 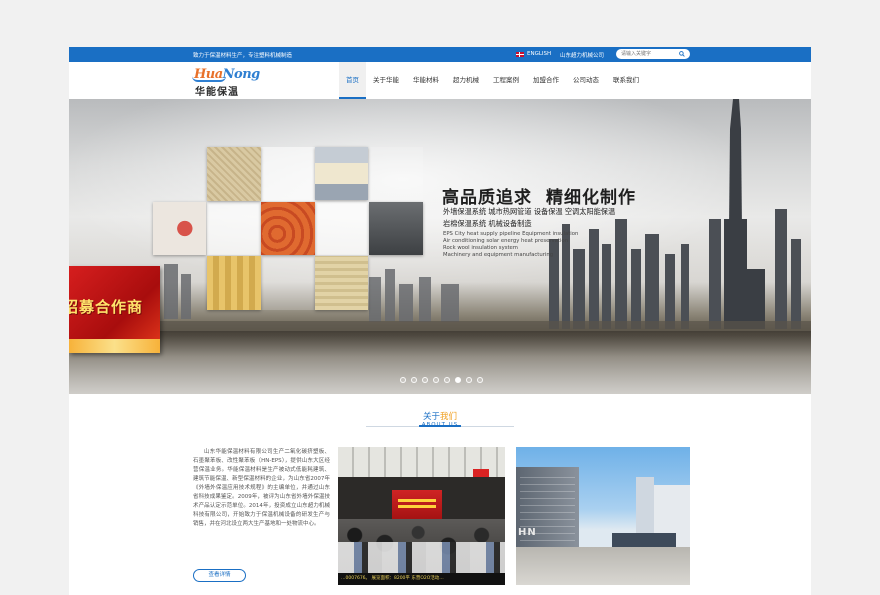 I want to click on nav-item-home: 首页, so click(x=352, y=80).